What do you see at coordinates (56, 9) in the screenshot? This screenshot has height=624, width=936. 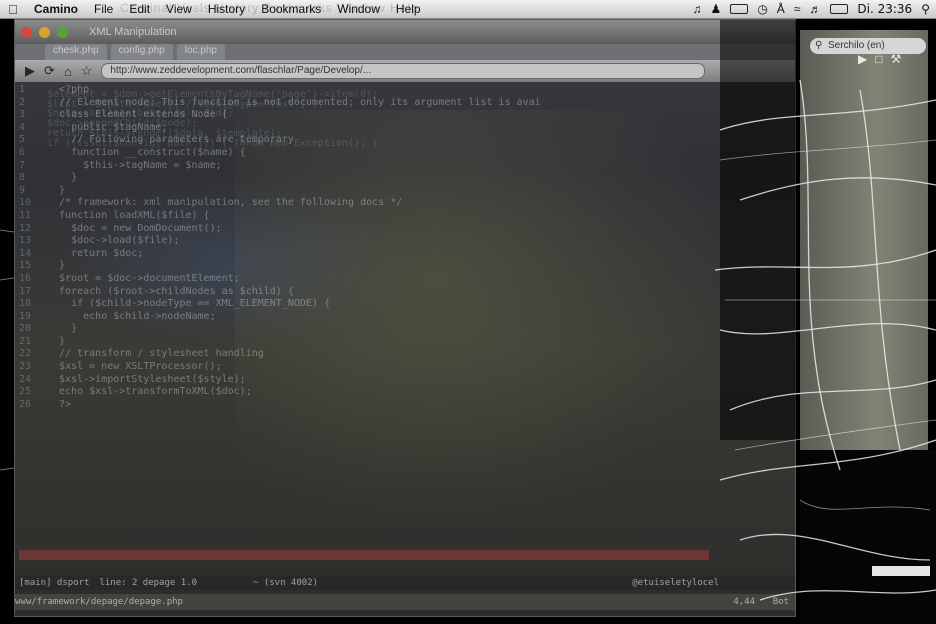 I see `menu-app-name: Camino` at bounding box center [56, 9].